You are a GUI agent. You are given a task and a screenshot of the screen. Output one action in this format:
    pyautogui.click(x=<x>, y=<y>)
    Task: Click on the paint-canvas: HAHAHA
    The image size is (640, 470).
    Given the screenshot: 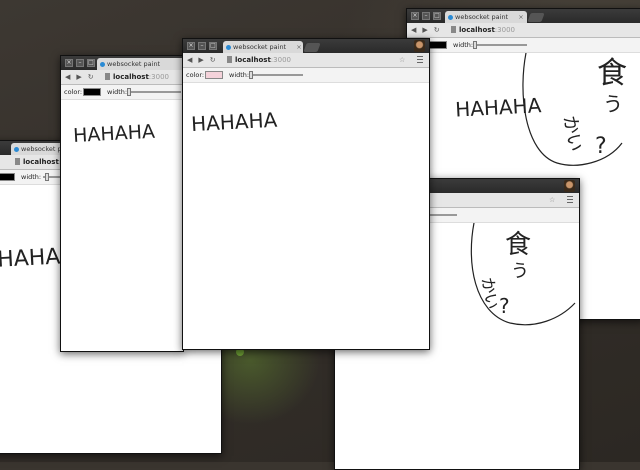 What is the action you would take?
    pyautogui.click(x=122, y=225)
    